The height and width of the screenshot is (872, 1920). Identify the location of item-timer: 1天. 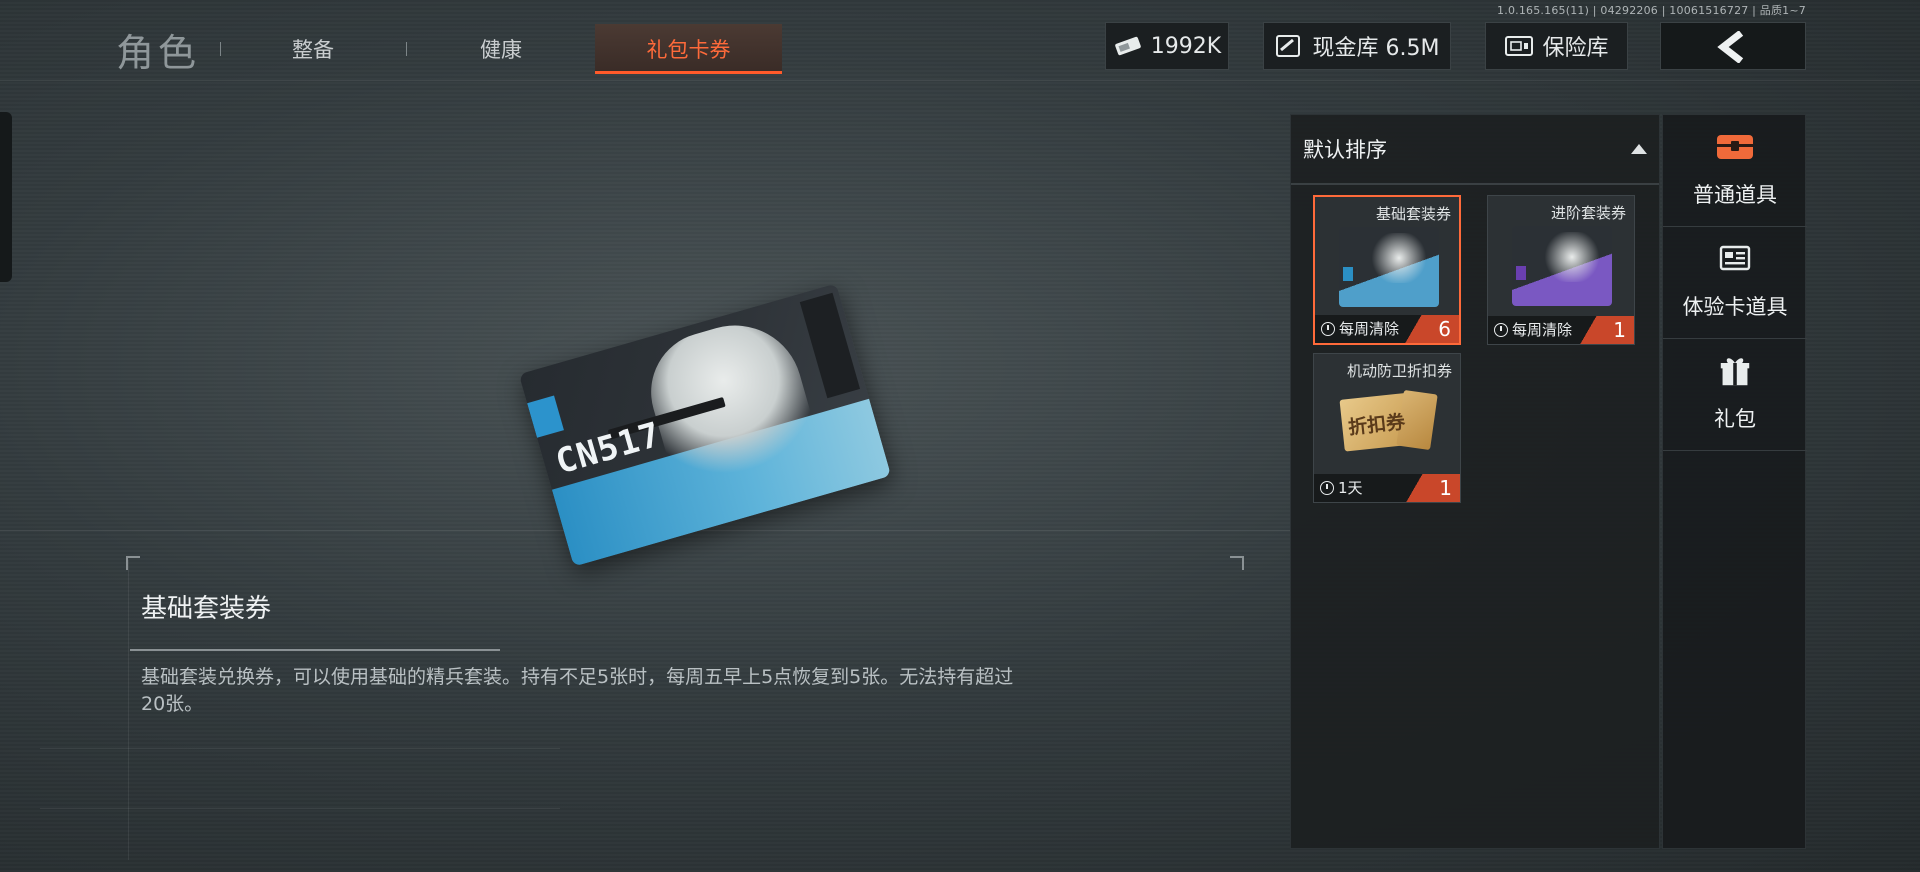
(1341, 487).